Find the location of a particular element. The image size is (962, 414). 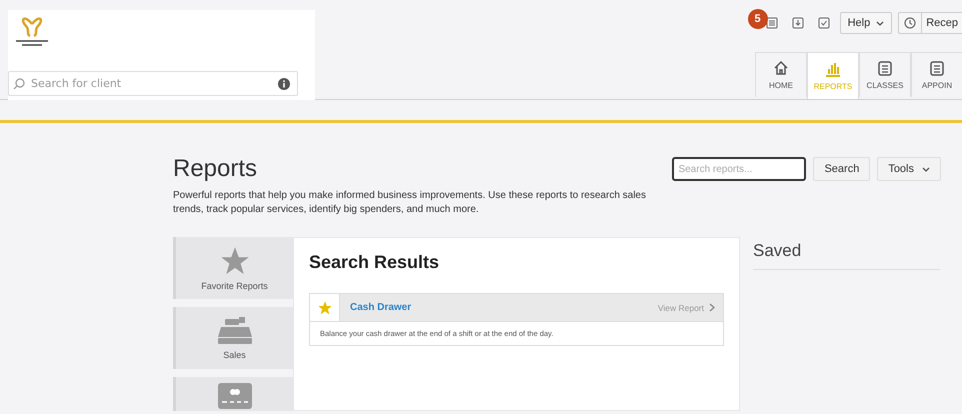

search-button: Search is located at coordinates (841, 169).